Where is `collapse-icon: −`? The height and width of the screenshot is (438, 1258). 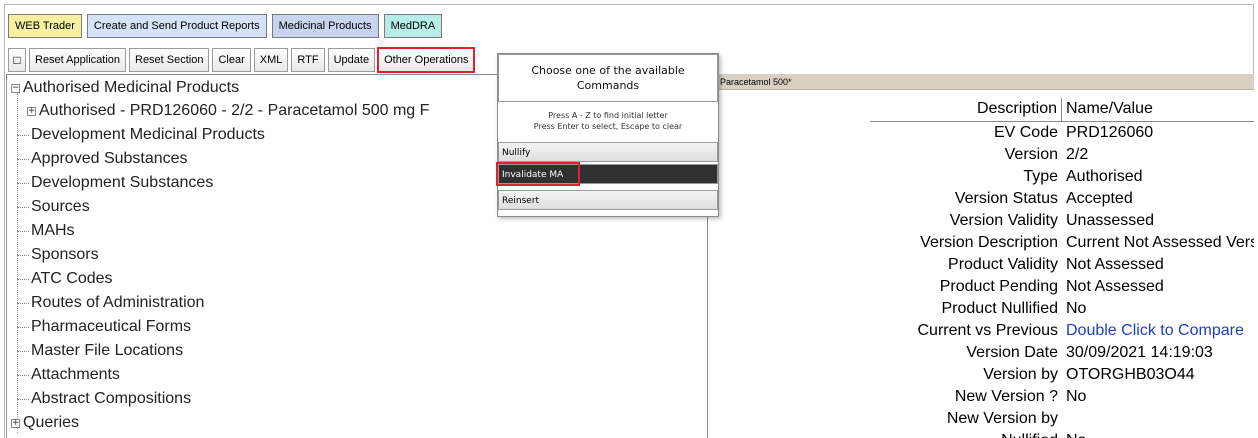
collapse-icon: − is located at coordinates (15, 88).